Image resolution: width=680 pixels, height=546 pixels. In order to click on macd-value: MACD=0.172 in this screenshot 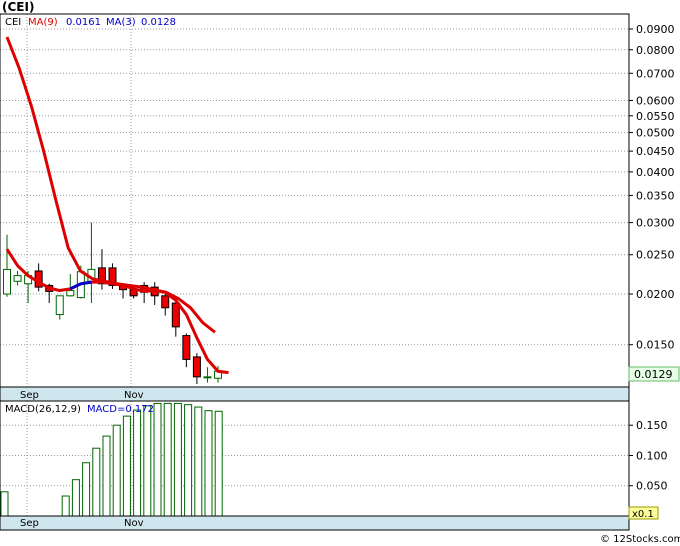, I will do `click(120, 409)`.